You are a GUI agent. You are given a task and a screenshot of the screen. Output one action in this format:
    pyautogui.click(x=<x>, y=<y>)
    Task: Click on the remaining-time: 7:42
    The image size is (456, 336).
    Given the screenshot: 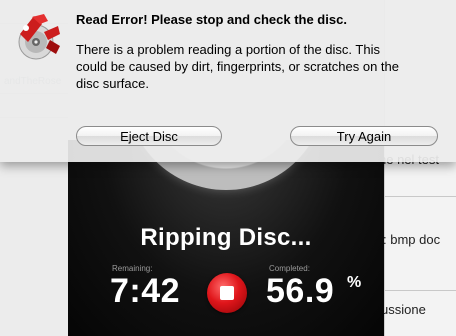 What is the action you would take?
    pyautogui.click(x=145, y=291)
    